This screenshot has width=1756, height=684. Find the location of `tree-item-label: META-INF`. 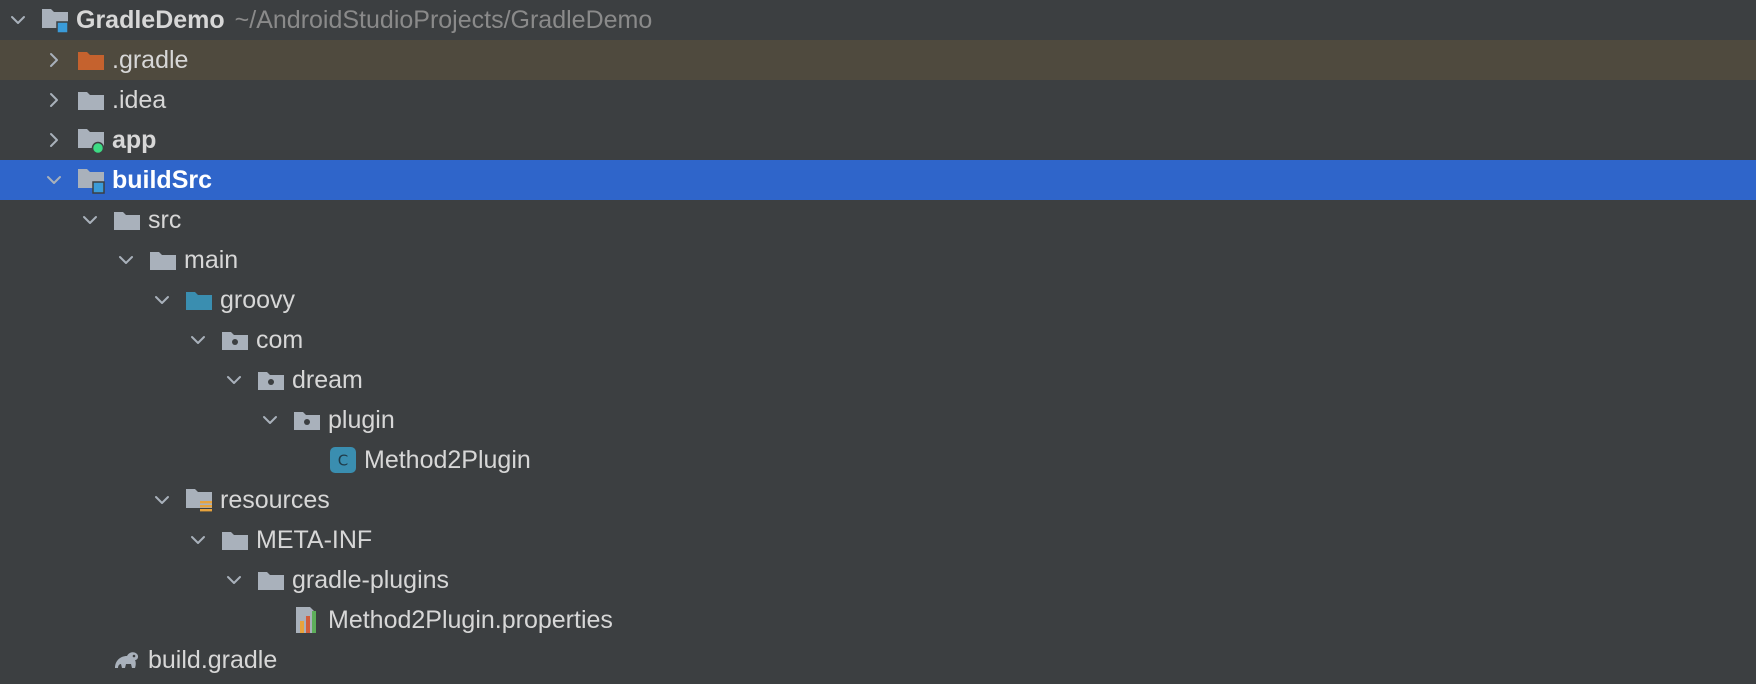

tree-item-label: META-INF is located at coordinates (314, 539).